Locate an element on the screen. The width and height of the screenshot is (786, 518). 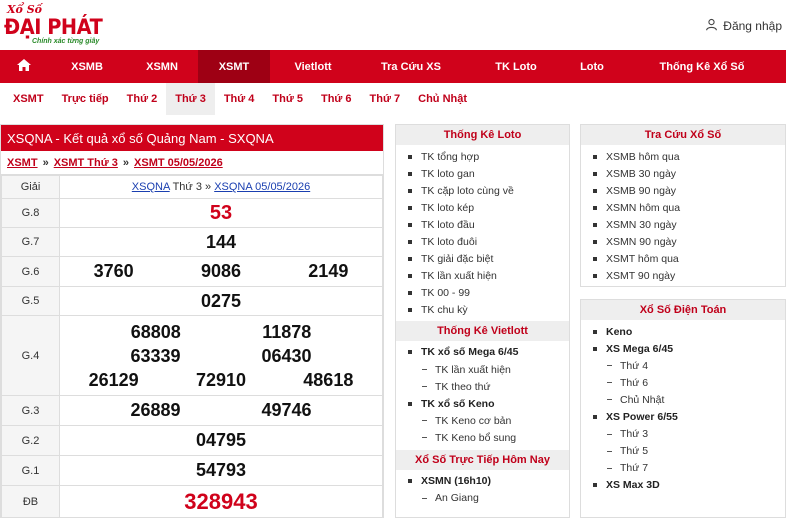
prize-label: G.4 is located at coordinates (30, 355).